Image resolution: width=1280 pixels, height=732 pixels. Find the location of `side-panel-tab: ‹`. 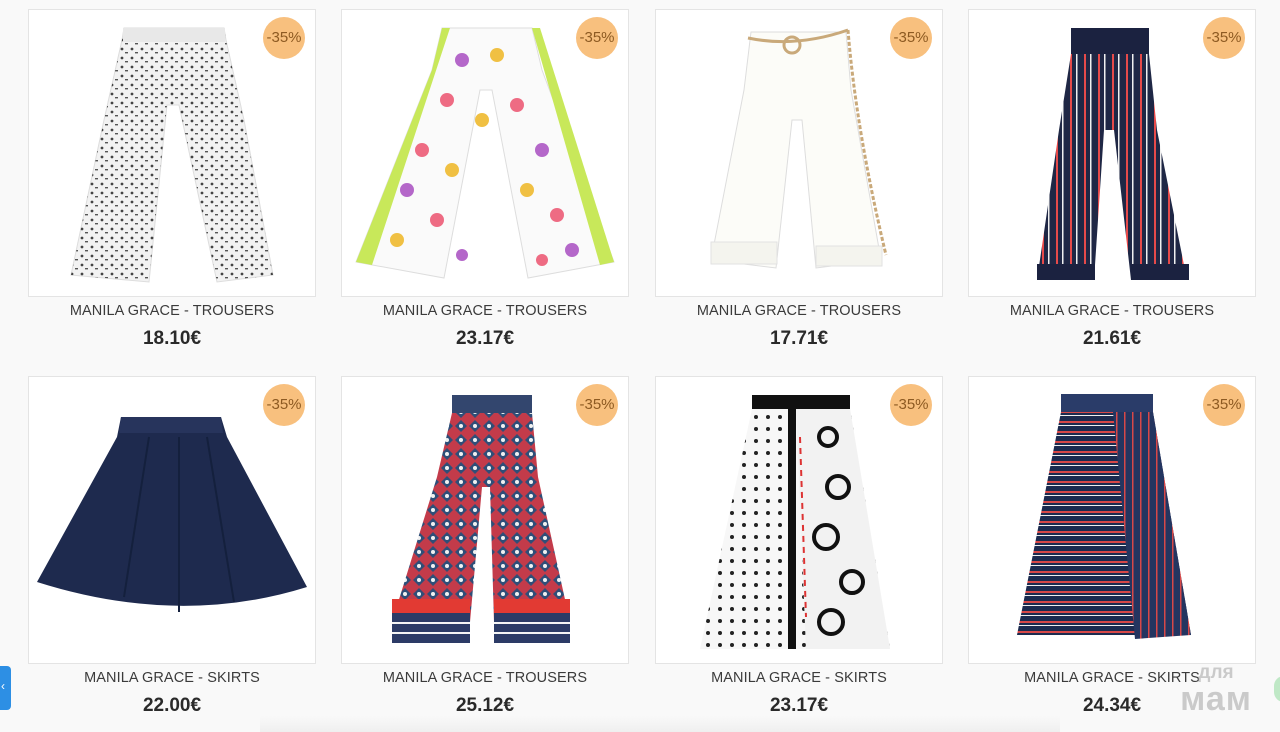

side-panel-tab: ‹ is located at coordinates (5, 688).